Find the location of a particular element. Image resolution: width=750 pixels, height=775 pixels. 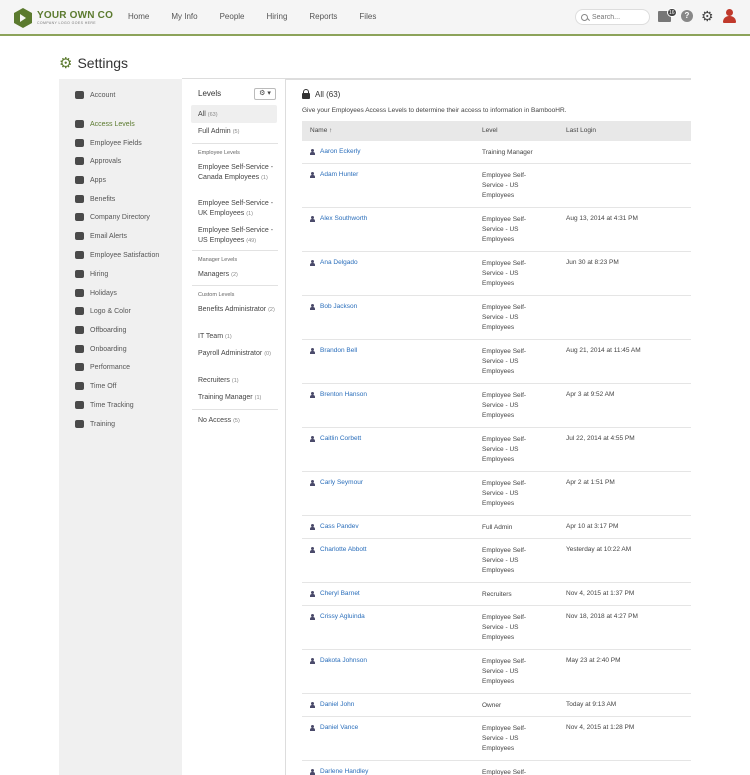

level-item-benefits-admin: Benefits Administrator (2) is located at coordinates (237, 310).